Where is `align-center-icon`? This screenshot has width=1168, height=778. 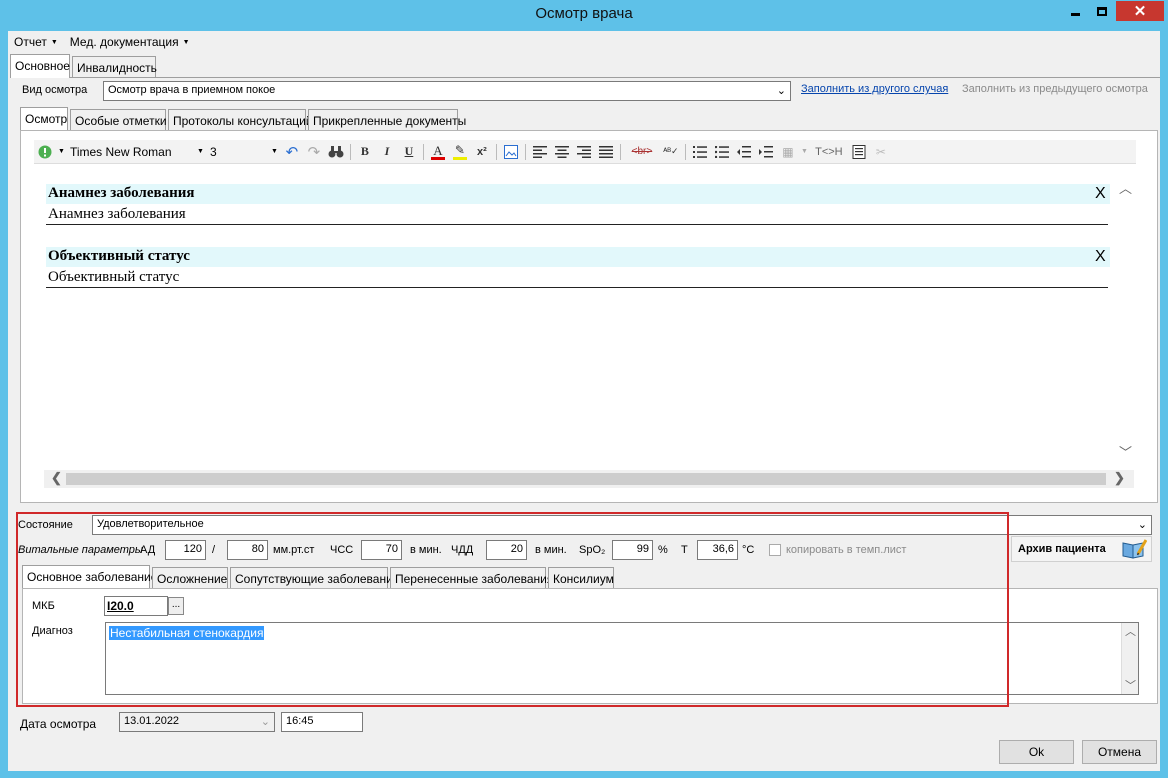 align-center-icon is located at coordinates (562, 152).